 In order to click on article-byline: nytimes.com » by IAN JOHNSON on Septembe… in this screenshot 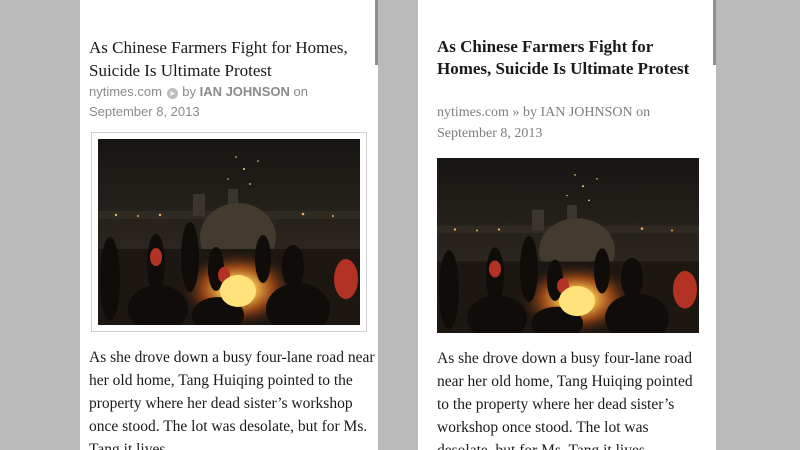, I will do `click(568, 123)`.